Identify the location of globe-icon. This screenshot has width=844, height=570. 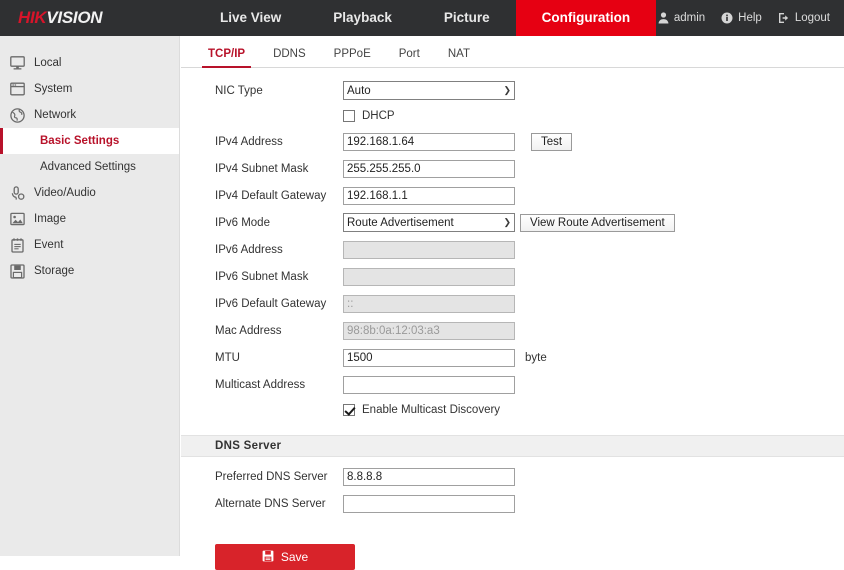
(17, 115).